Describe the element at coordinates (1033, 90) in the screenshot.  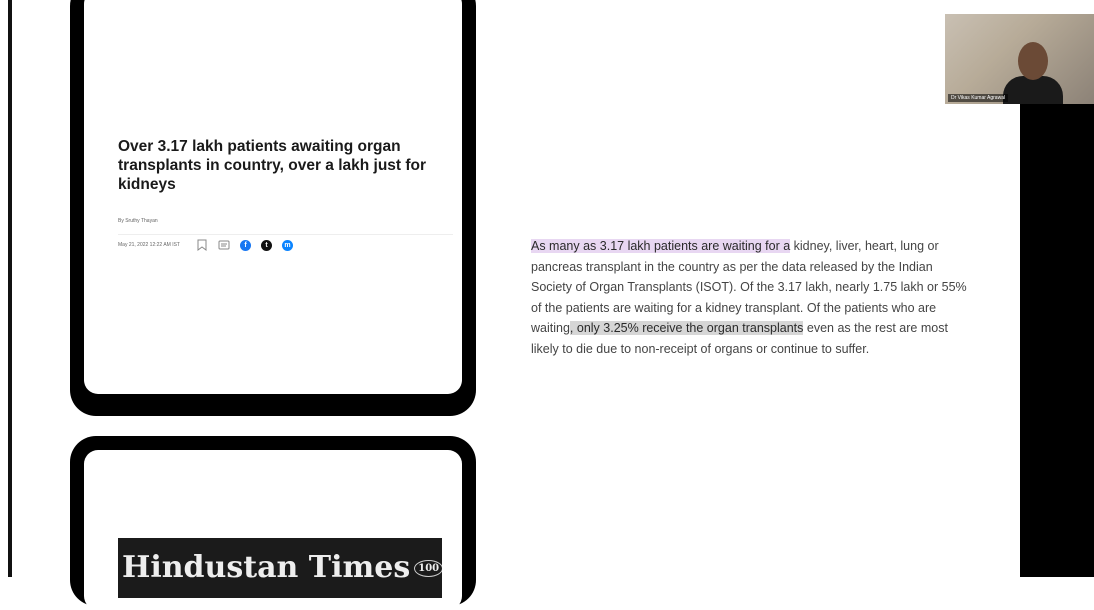
I see `participant-body` at that location.